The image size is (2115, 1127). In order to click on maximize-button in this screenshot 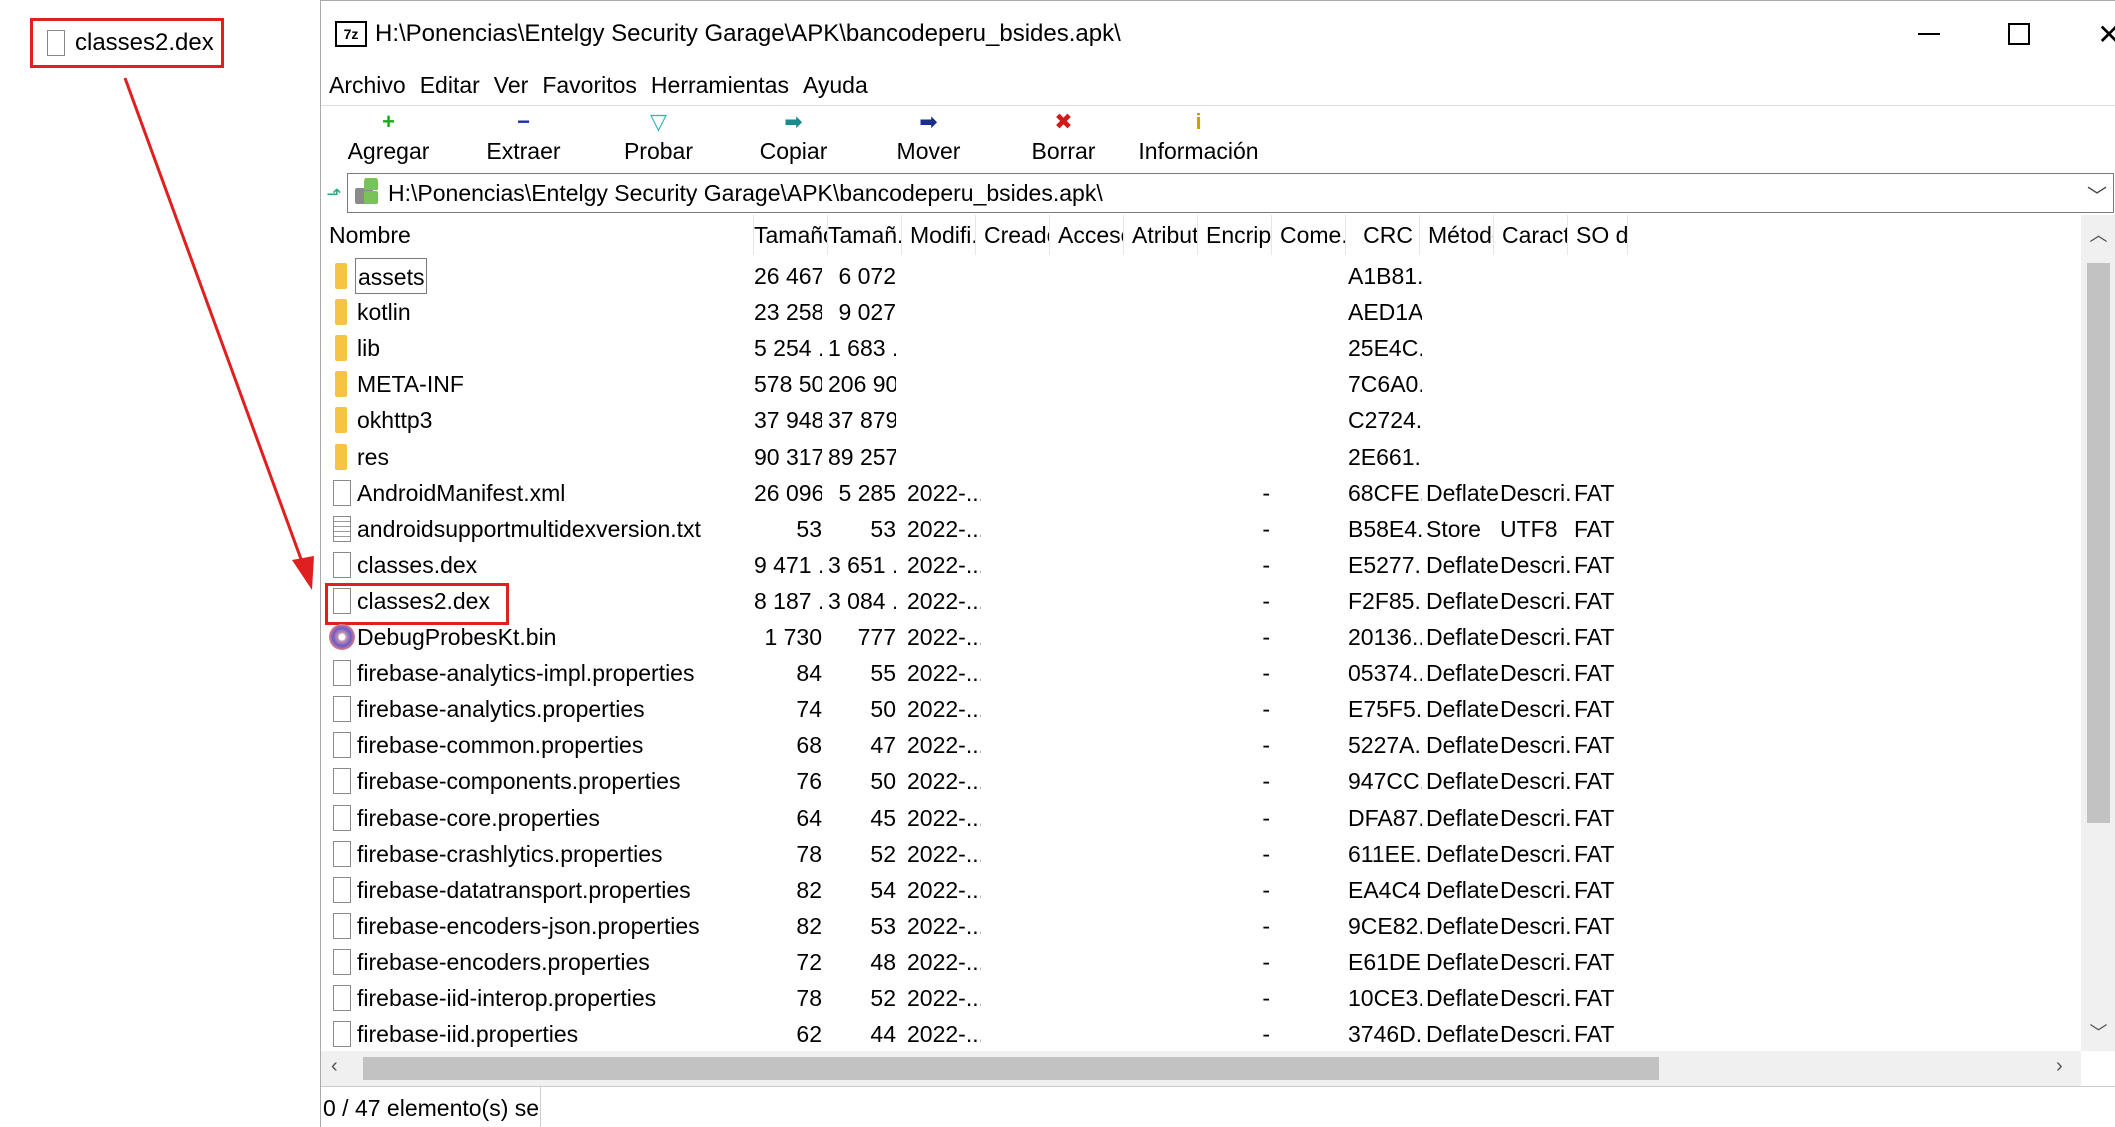, I will do `click(2019, 34)`.